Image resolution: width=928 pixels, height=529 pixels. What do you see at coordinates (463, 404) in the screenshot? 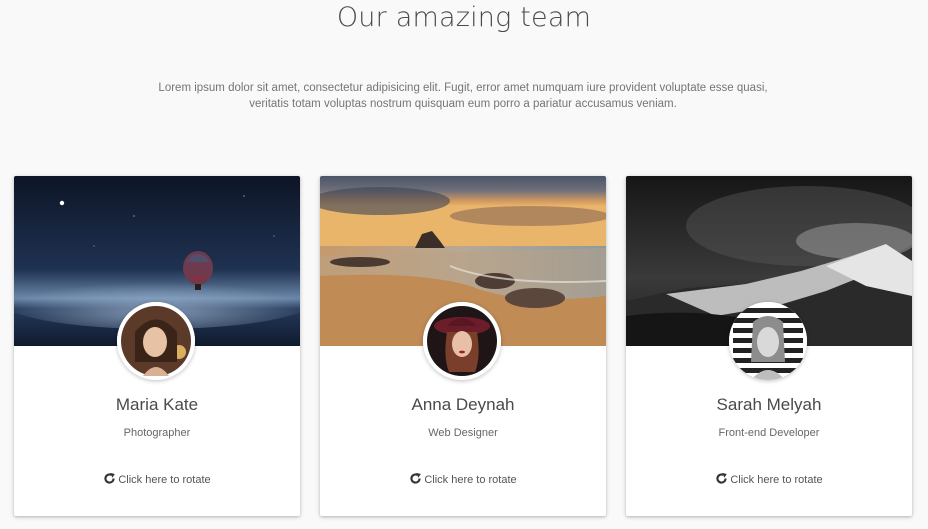
I see `member-name: Anna Deynah` at bounding box center [463, 404].